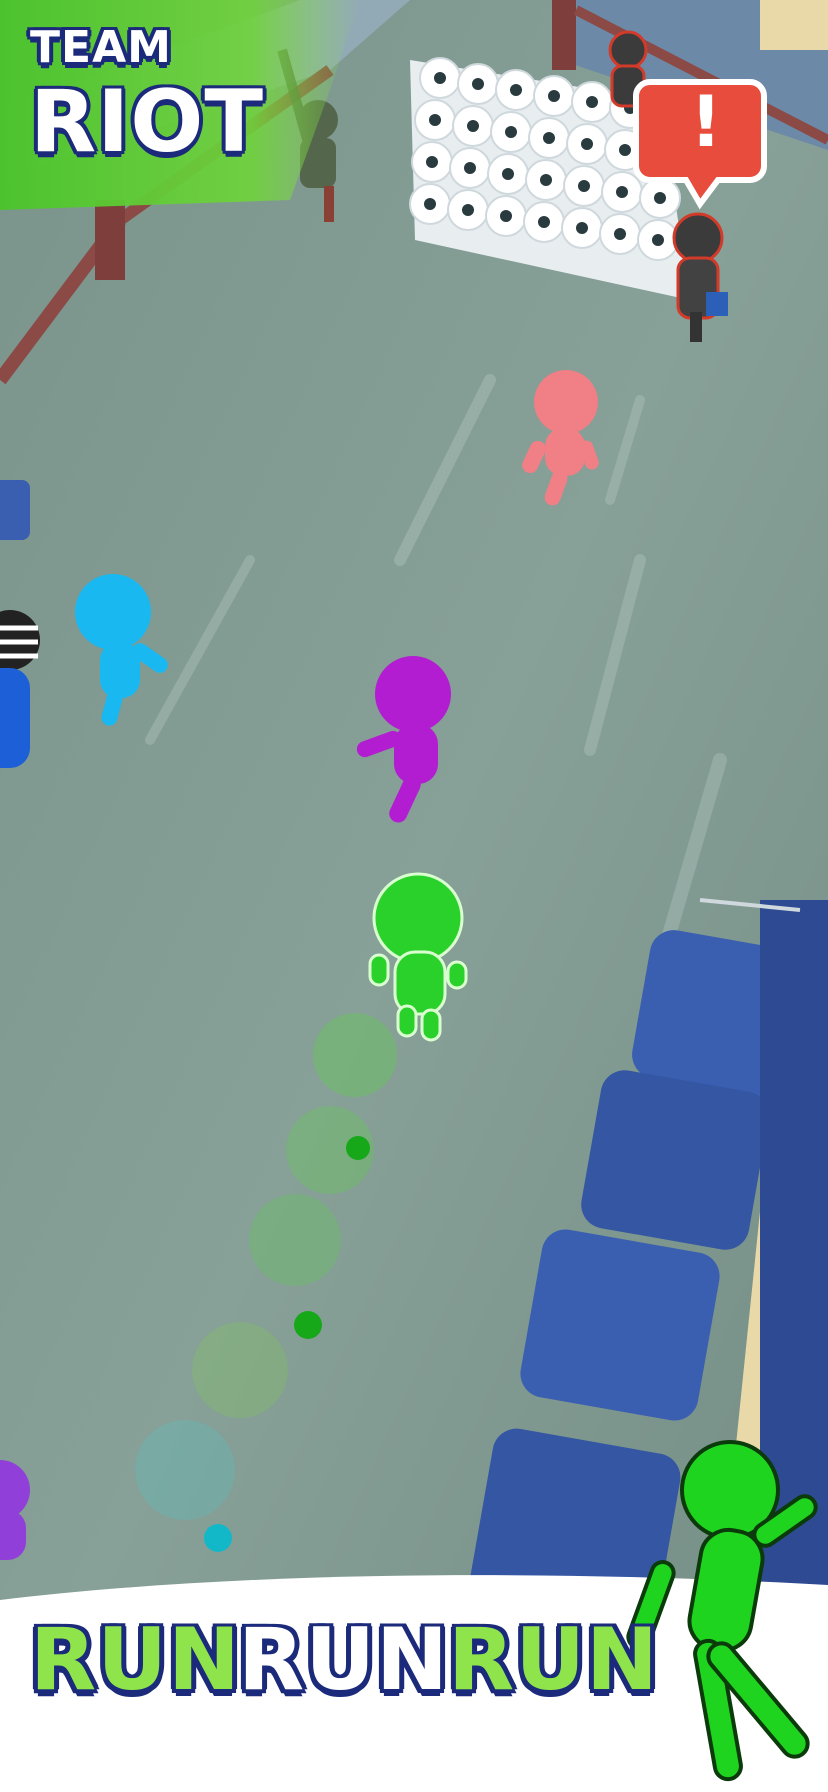 The height and width of the screenshot is (1792, 828). I want to click on post-right, so click(564, 35).